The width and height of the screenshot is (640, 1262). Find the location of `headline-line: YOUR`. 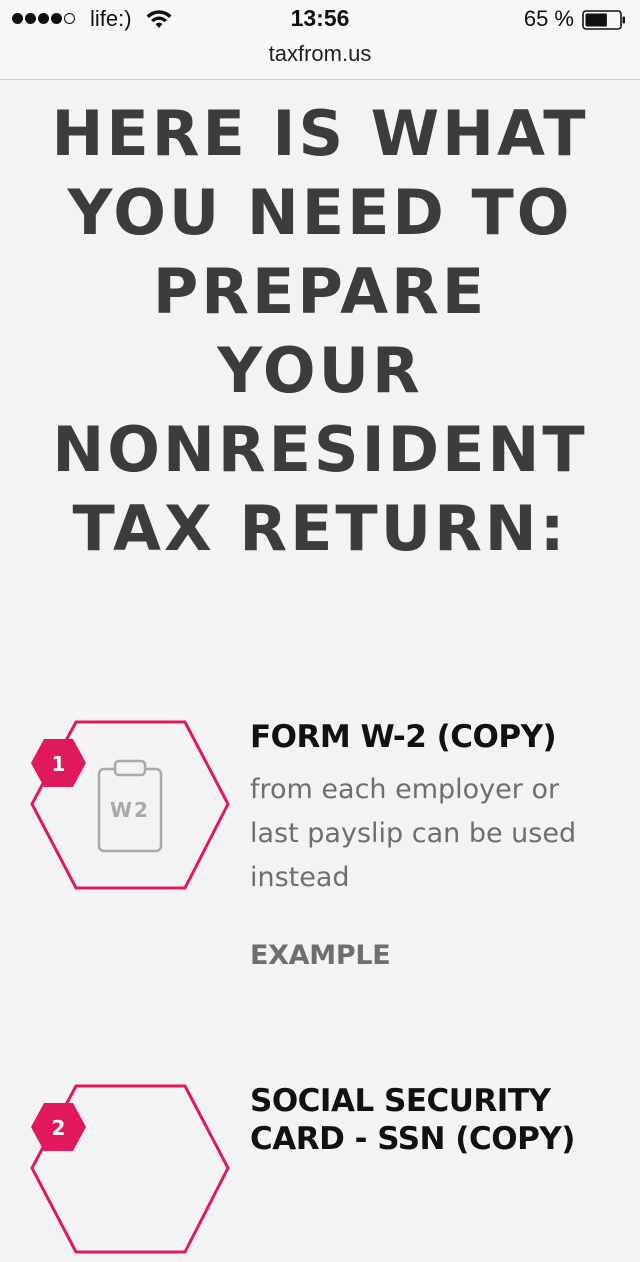

headline-line: YOUR is located at coordinates (320, 370).